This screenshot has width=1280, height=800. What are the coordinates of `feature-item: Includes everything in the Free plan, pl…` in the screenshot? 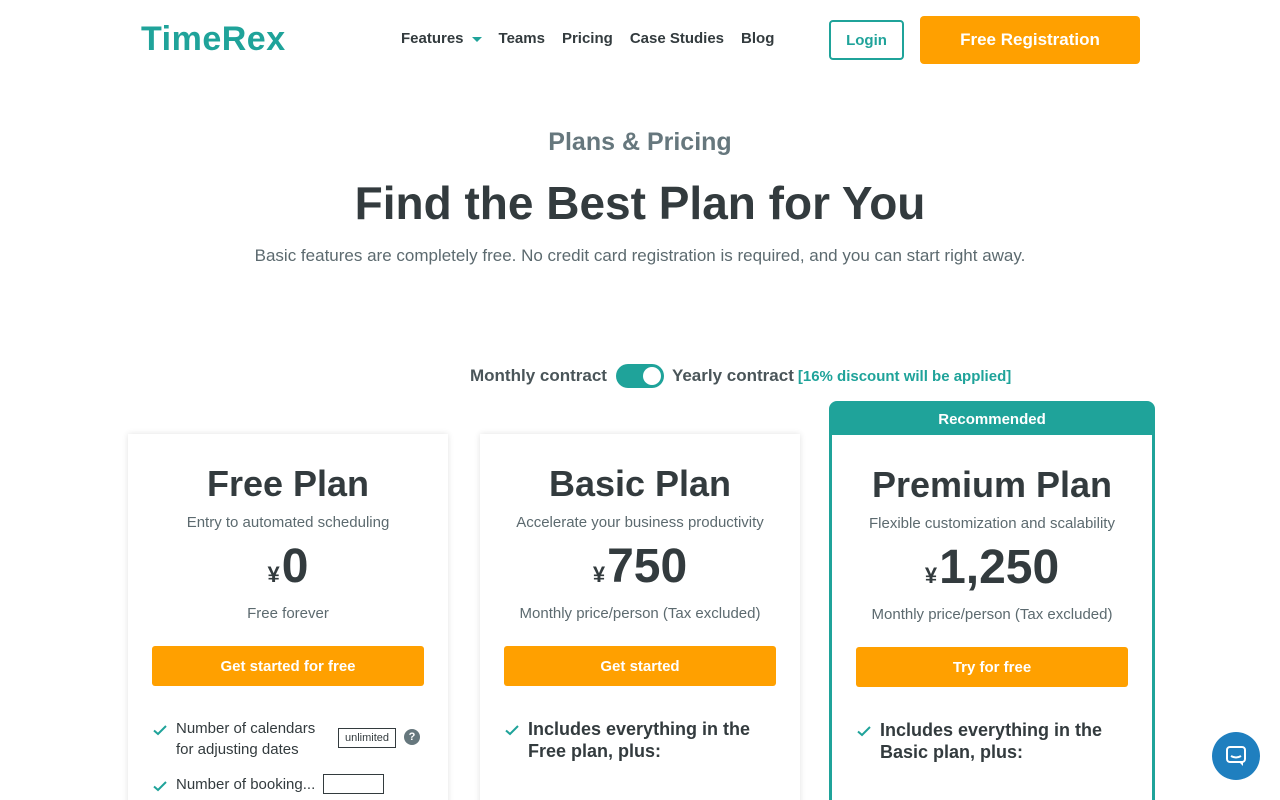 It's located at (640, 740).